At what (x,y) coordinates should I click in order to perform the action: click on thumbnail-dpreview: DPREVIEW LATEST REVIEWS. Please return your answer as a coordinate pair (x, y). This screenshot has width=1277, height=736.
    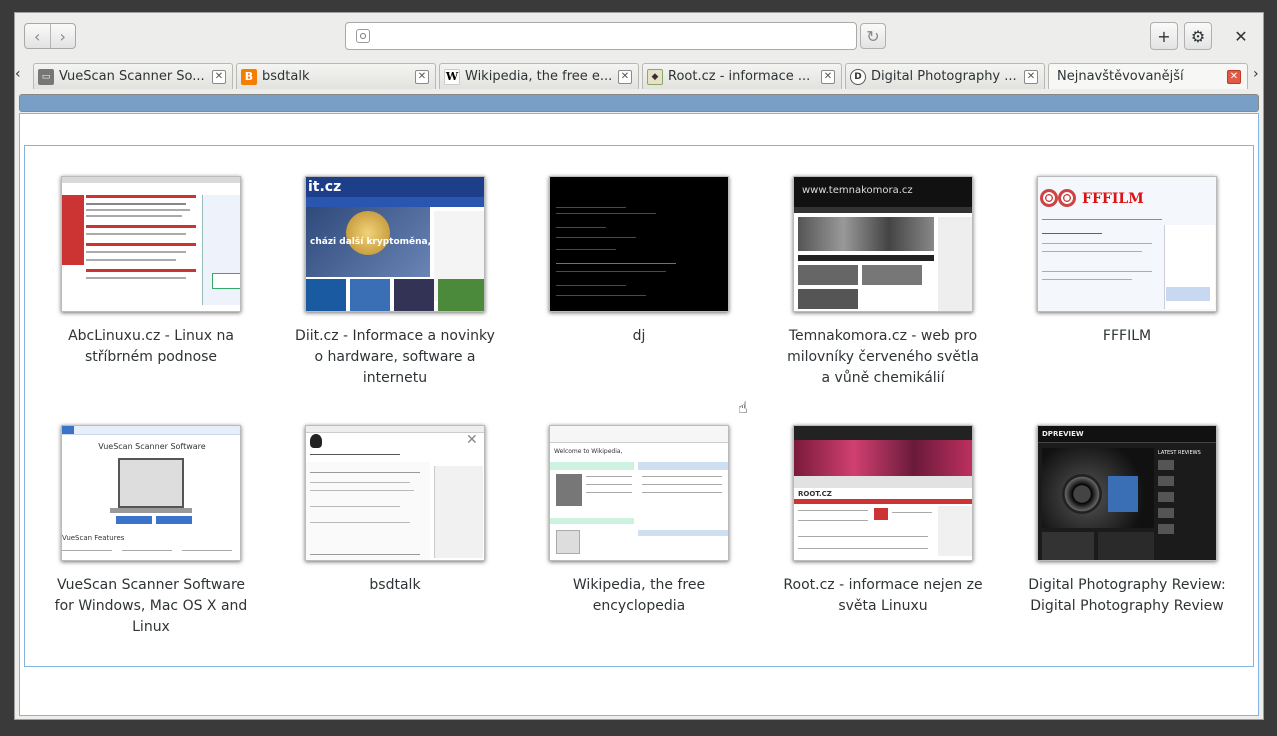
    Looking at the image, I should click on (1127, 493).